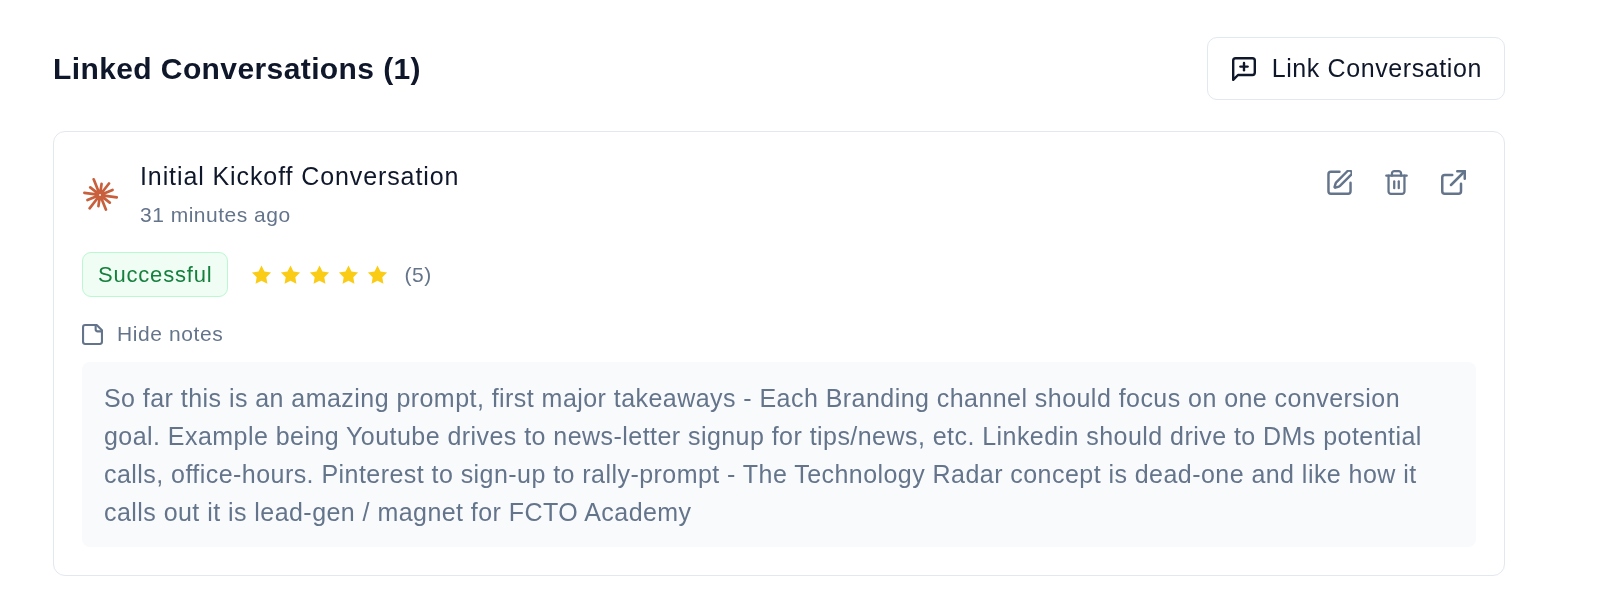 The image size is (1600, 602). I want to click on note-icon, so click(92, 334).